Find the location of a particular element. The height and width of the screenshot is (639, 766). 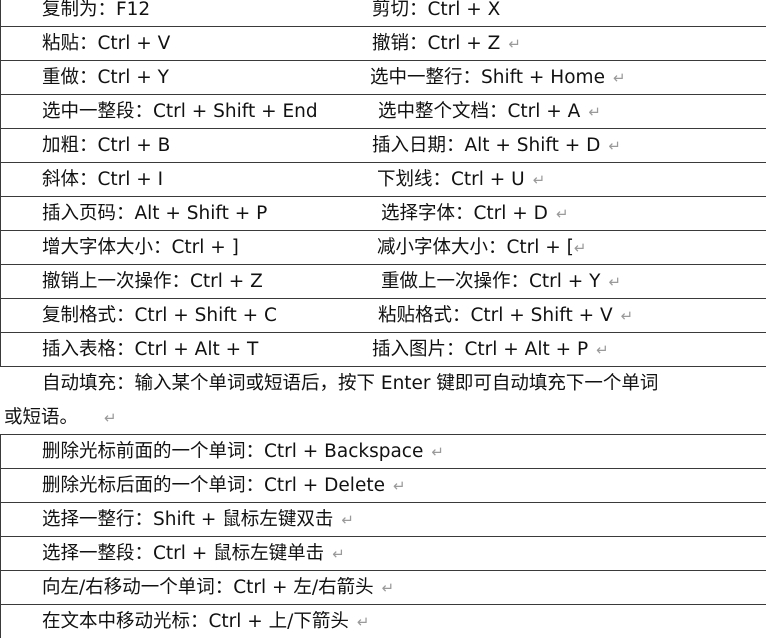

table-row: 向左/右移动一个单词：Ctrl + 左/右箭头 ↵ is located at coordinates (383, 587).